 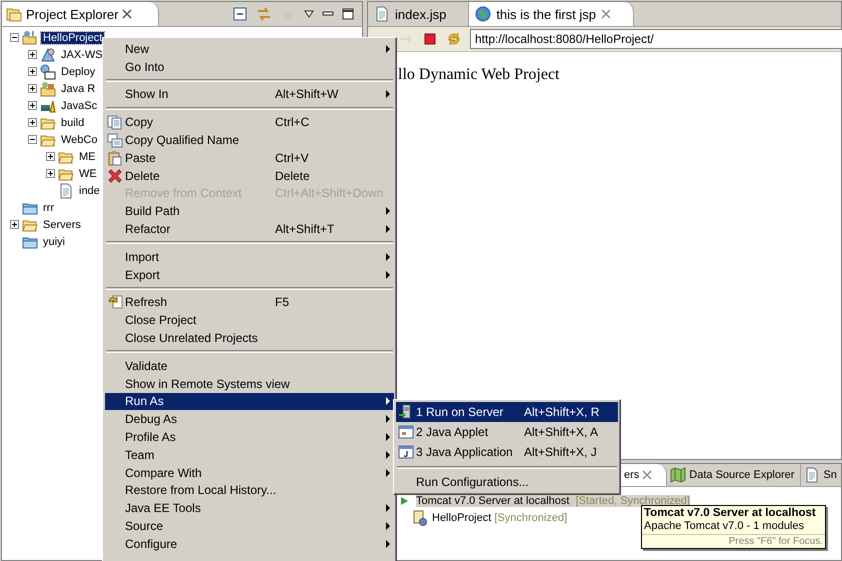 I want to click on menu-item: Show In Alt+Shift+W, so click(x=249, y=95).